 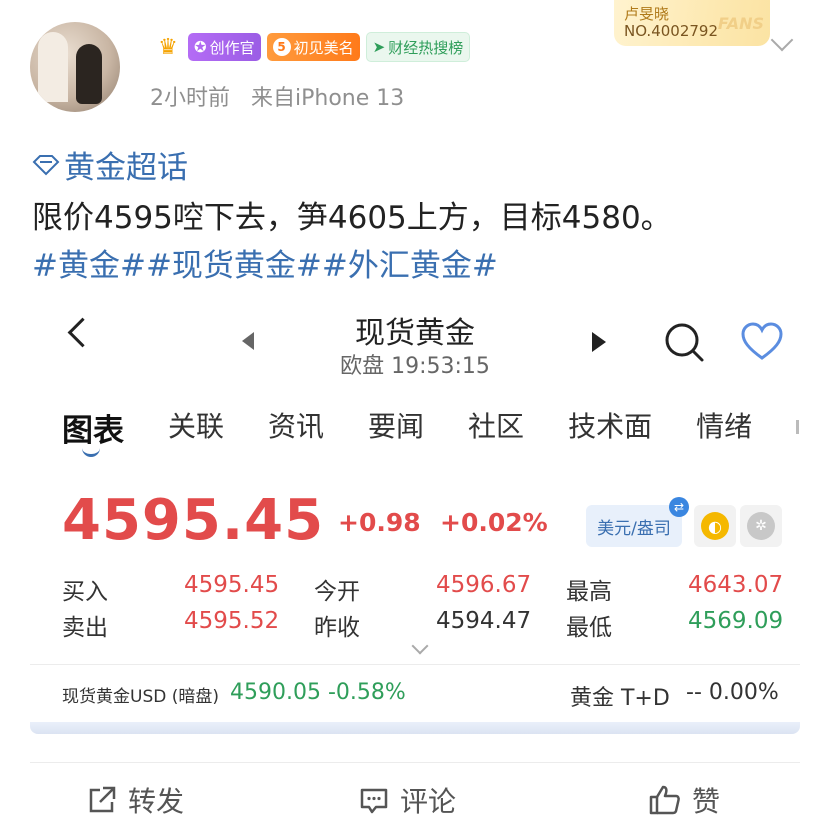 What do you see at coordinates (379, 47) in the screenshot?
I see `send-icon: ➤` at bounding box center [379, 47].